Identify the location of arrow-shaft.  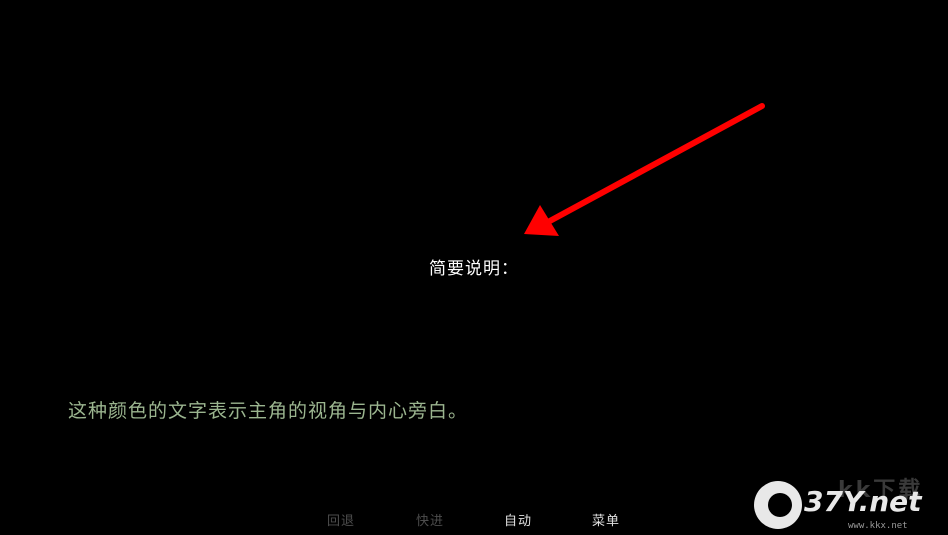
(655, 164).